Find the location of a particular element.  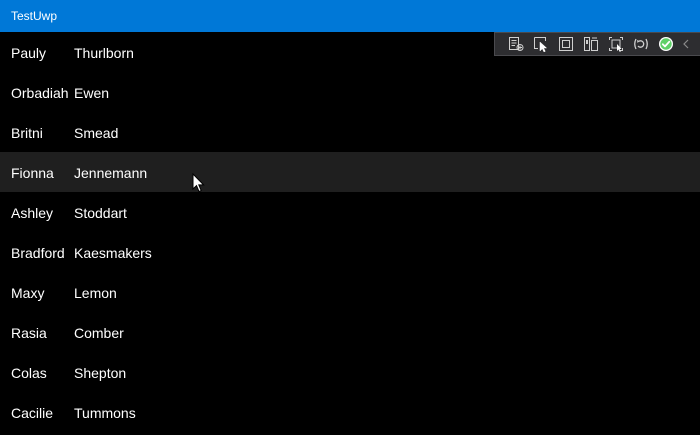

last-name: Ewen is located at coordinates (92, 93).